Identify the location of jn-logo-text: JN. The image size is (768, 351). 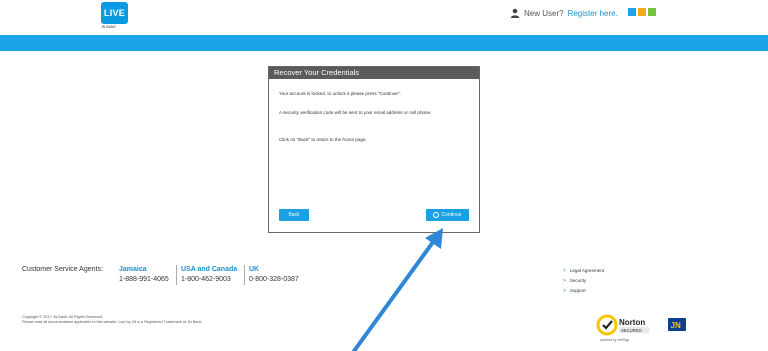
(676, 325).